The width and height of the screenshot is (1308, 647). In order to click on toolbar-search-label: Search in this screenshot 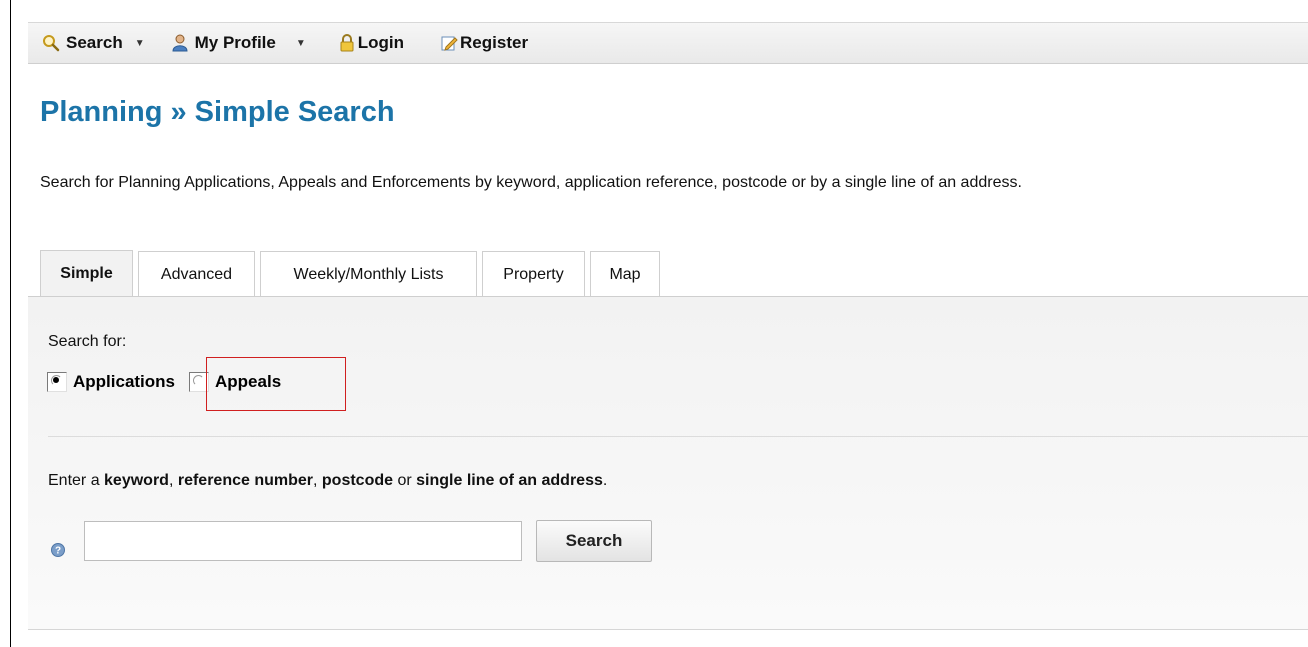, I will do `click(94, 42)`.